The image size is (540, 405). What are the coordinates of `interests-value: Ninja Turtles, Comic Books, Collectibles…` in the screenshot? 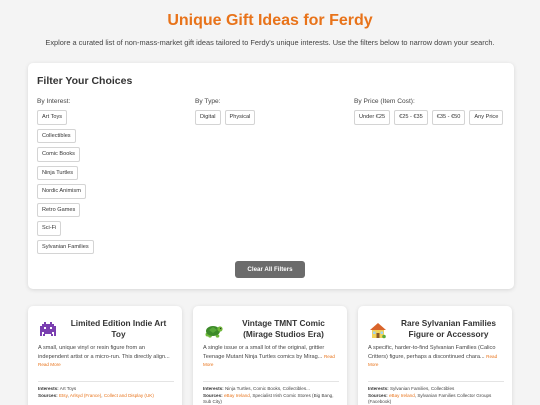 It's located at (267, 388).